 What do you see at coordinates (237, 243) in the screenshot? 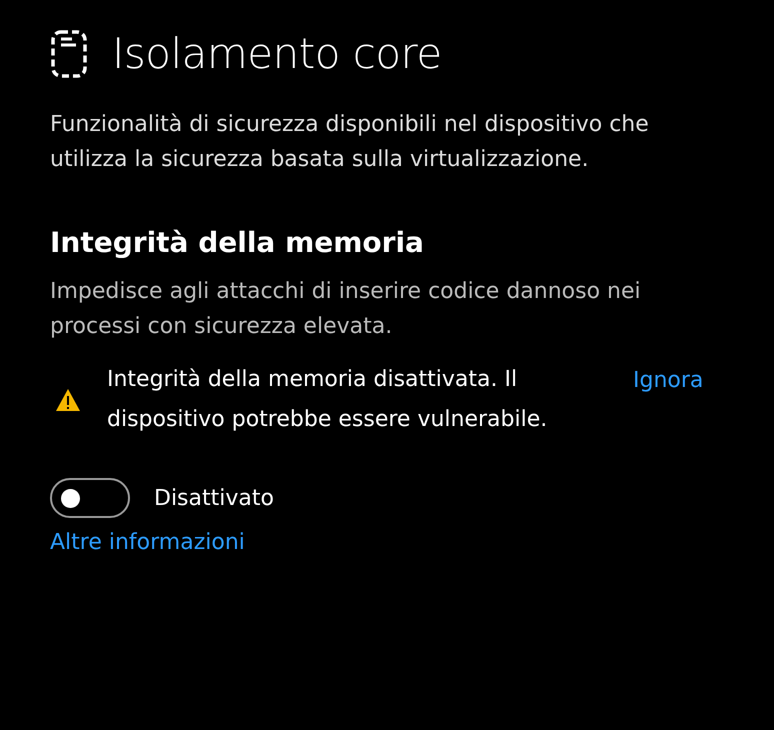
I see `section-heading: Integrità della memoria` at bounding box center [237, 243].